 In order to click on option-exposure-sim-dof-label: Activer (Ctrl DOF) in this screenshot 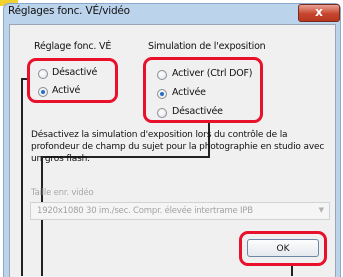, I will do `click(212, 73)`.